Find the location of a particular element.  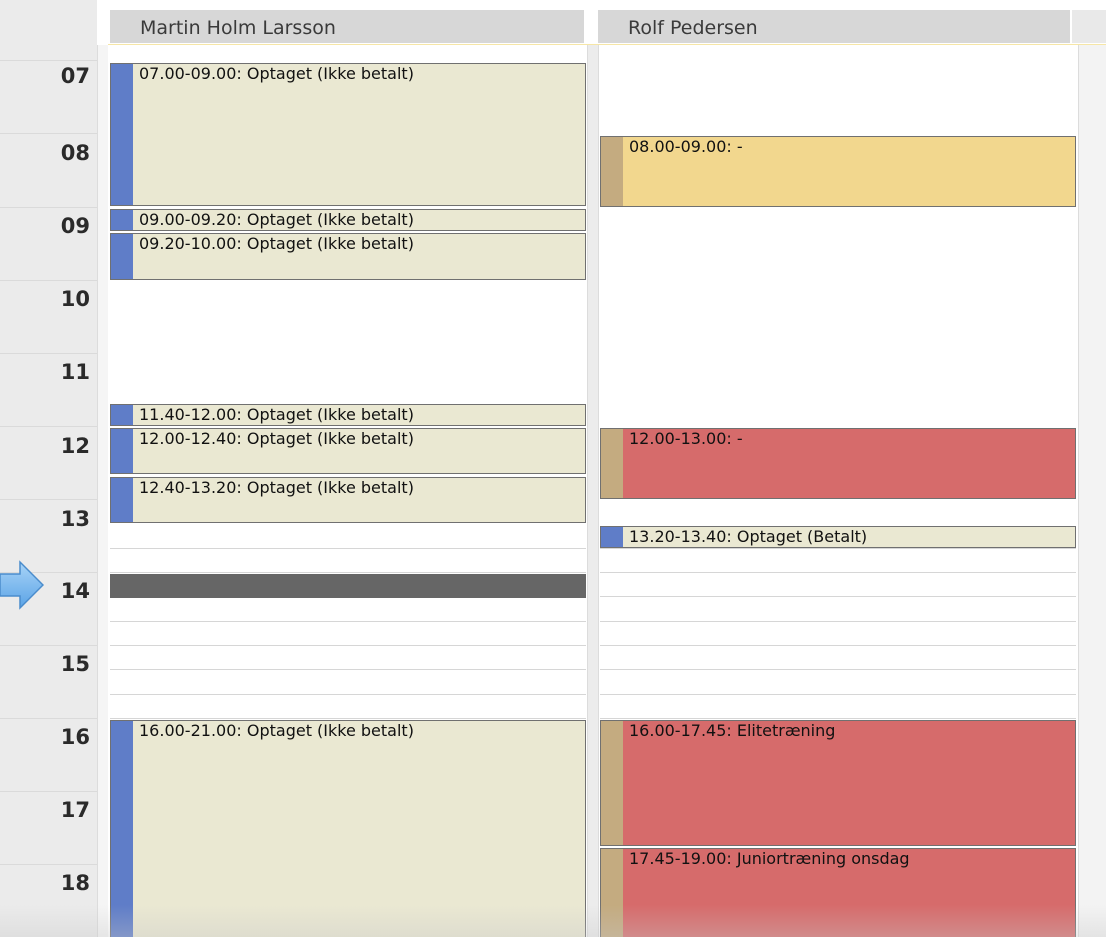

event-label: 12.00-13.00: - is located at coordinates (686, 438).